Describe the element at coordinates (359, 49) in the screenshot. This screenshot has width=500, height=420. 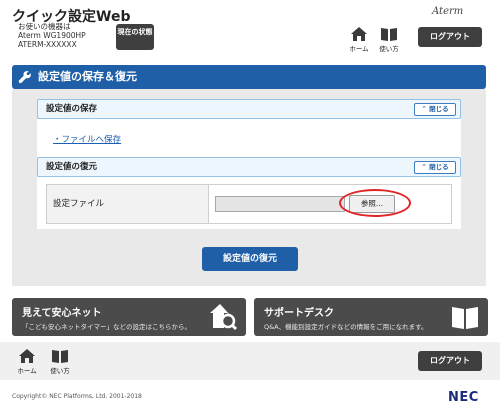
I see `home-label: ホーム` at that location.